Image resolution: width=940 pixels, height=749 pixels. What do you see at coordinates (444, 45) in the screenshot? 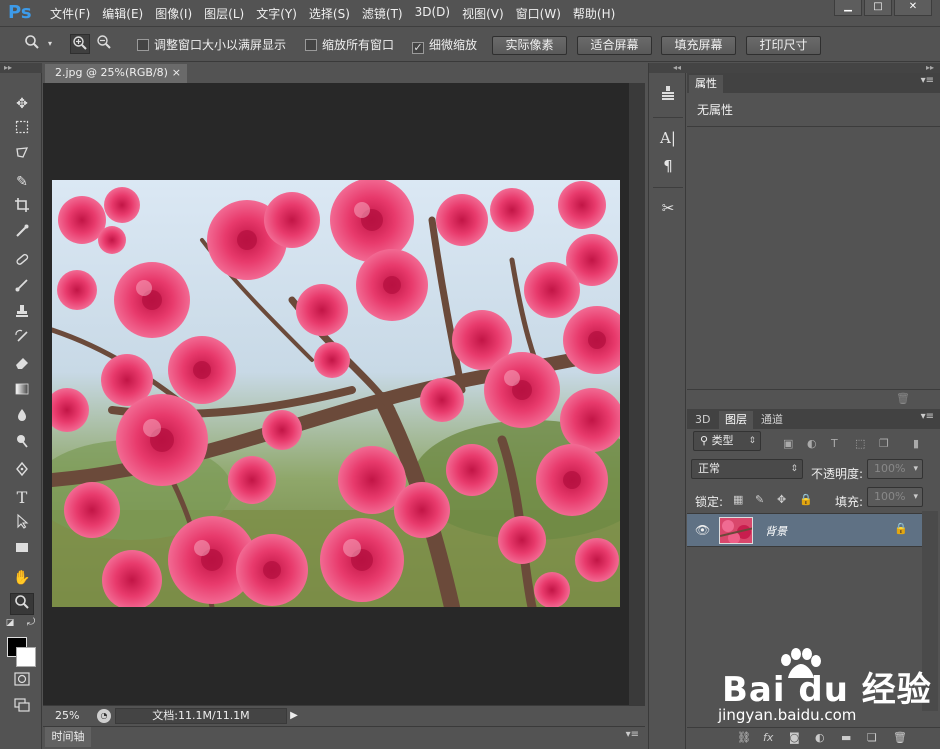
I see `scrubby-zoom-option: ✓ 细微缩放` at bounding box center [444, 45].